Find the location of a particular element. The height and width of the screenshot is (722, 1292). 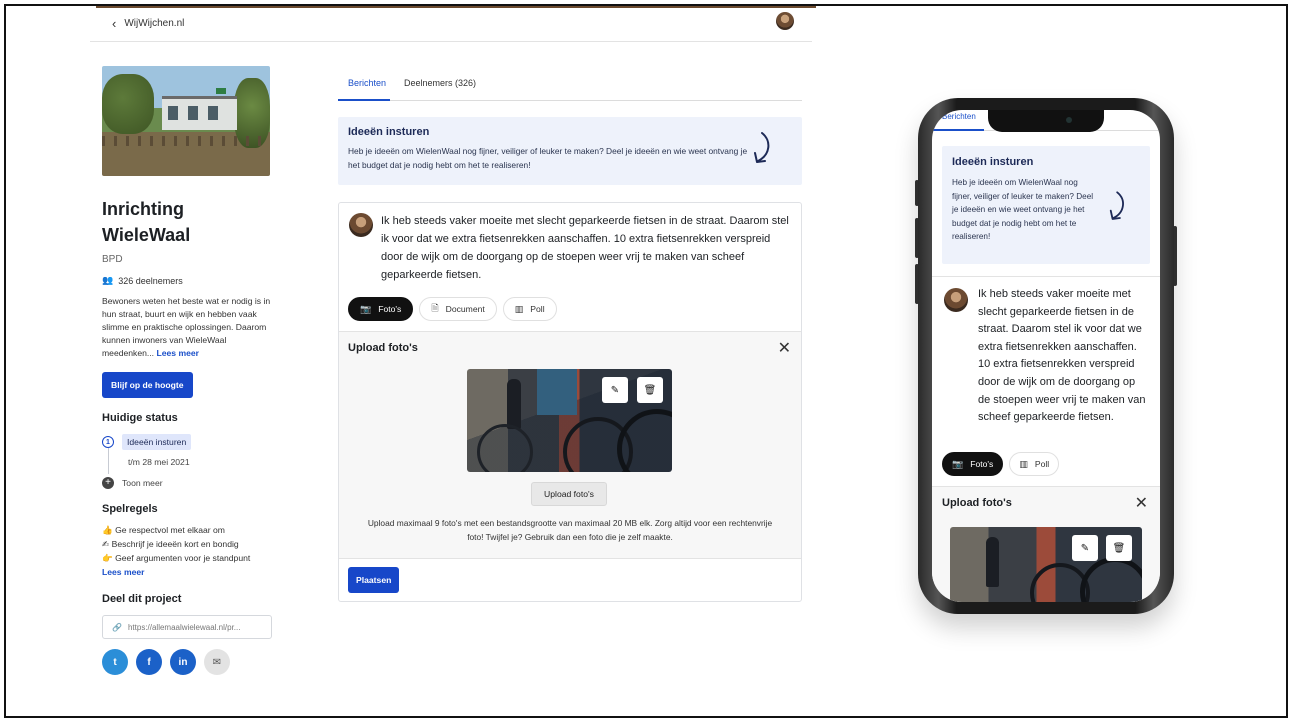

show-more-label: Toon meer is located at coordinates (142, 483).